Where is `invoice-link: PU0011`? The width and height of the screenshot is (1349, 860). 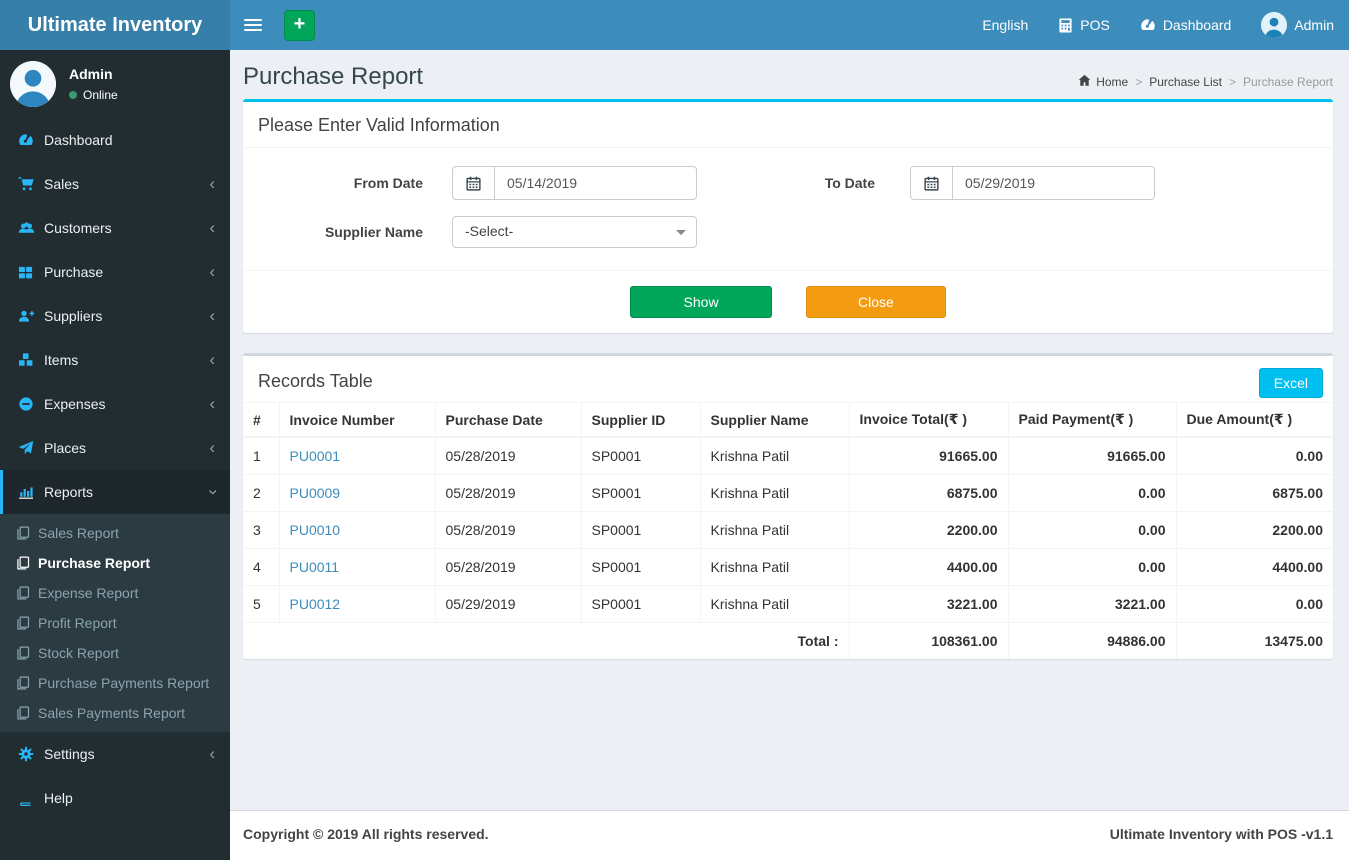
invoice-link: PU0011 is located at coordinates (315, 567).